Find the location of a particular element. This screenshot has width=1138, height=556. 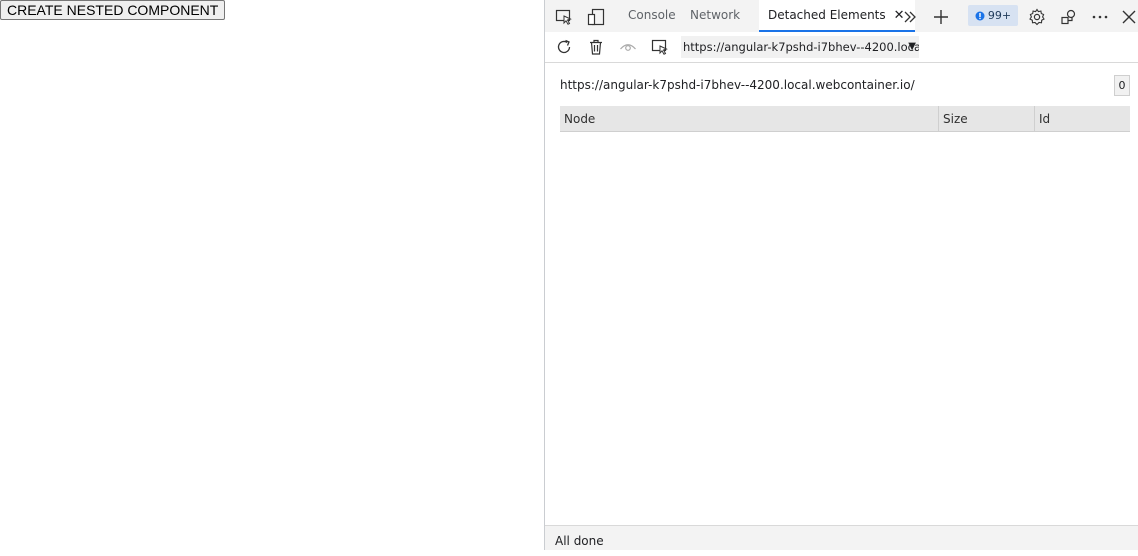

add-tab-icon is located at coordinates (941, 17).